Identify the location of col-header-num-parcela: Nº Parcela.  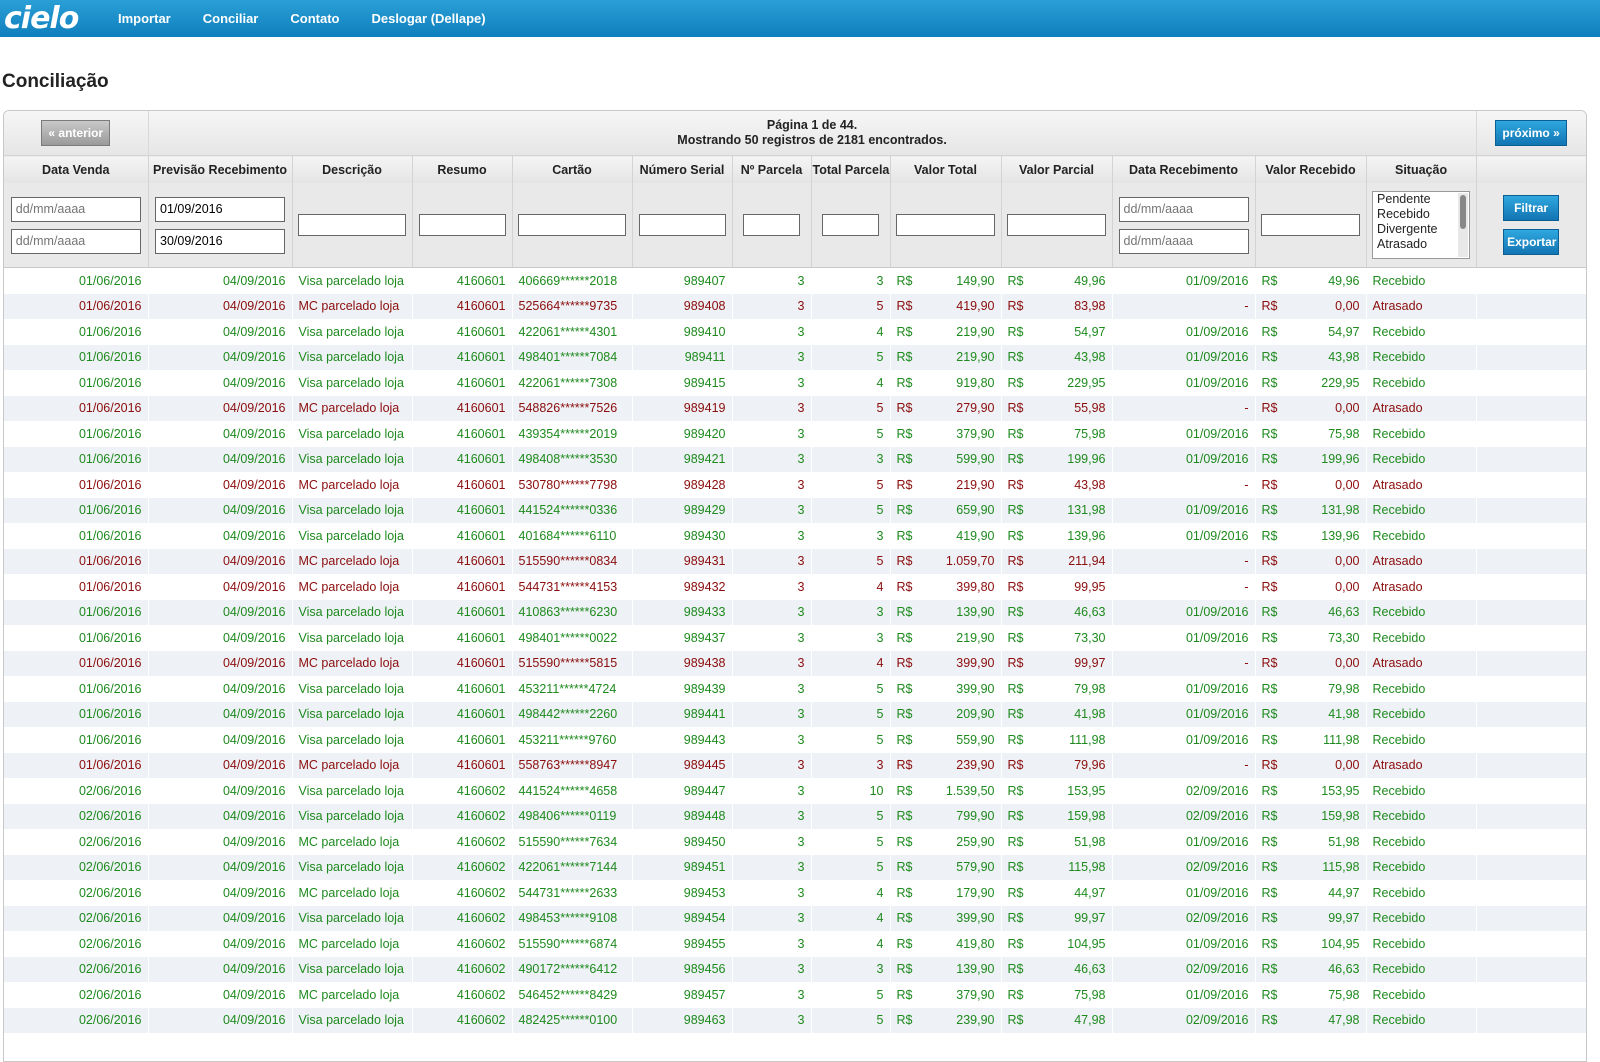
(772, 169).